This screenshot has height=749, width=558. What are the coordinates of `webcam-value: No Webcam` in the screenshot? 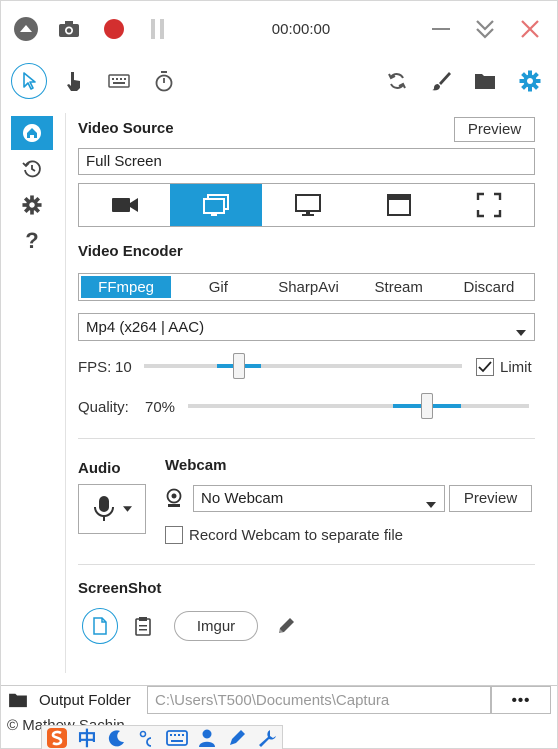 It's located at (242, 498).